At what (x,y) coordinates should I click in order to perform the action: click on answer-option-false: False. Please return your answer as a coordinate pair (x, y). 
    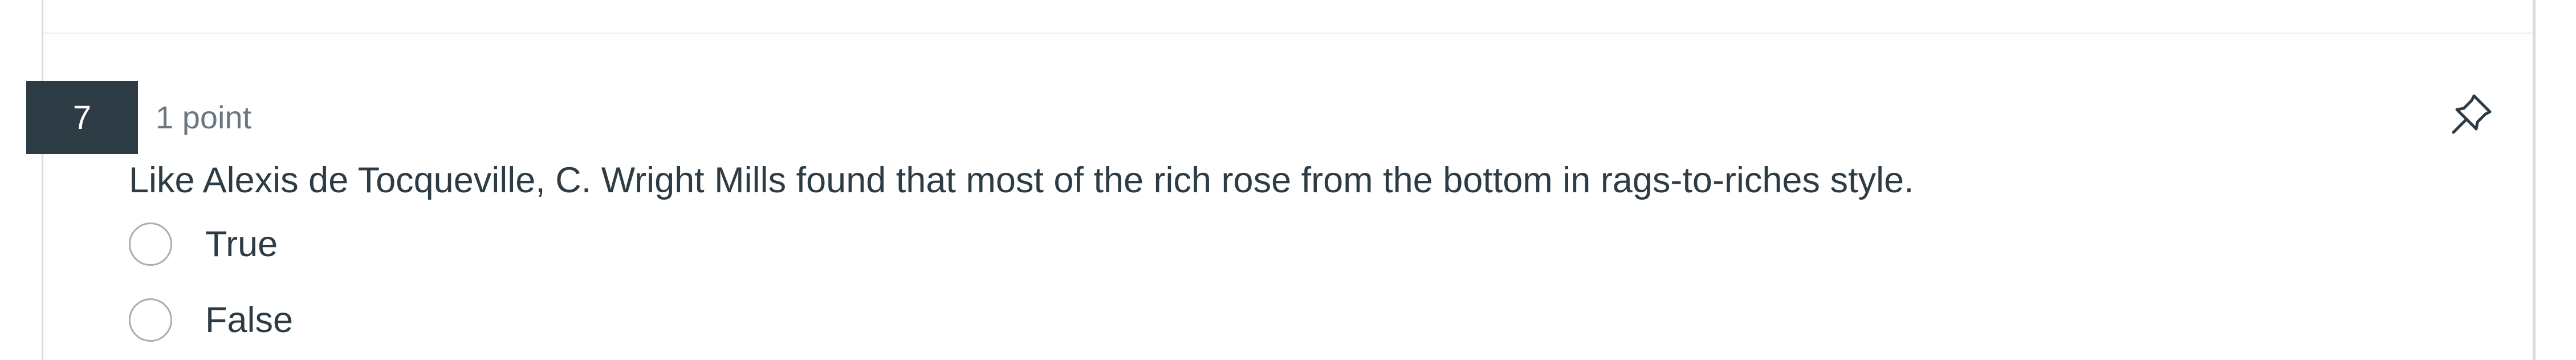
    Looking at the image, I should click on (211, 320).